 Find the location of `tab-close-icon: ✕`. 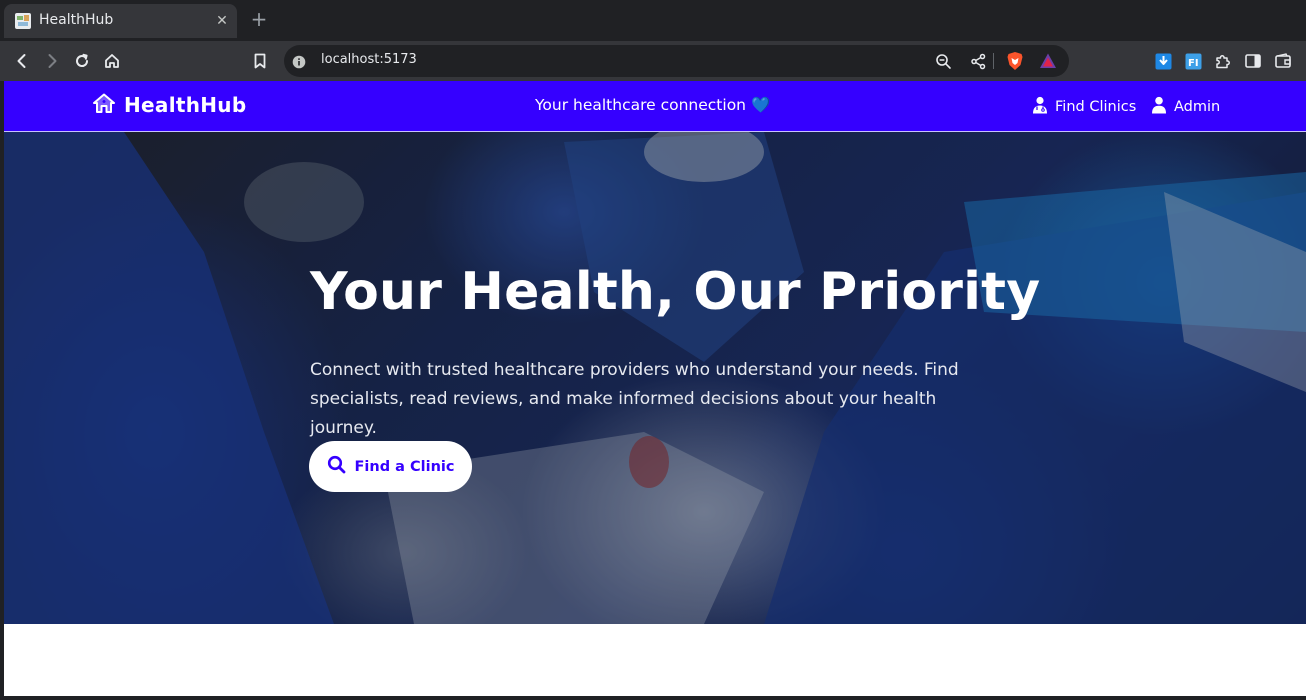

tab-close-icon: ✕ is located at coordinates (222, 21).